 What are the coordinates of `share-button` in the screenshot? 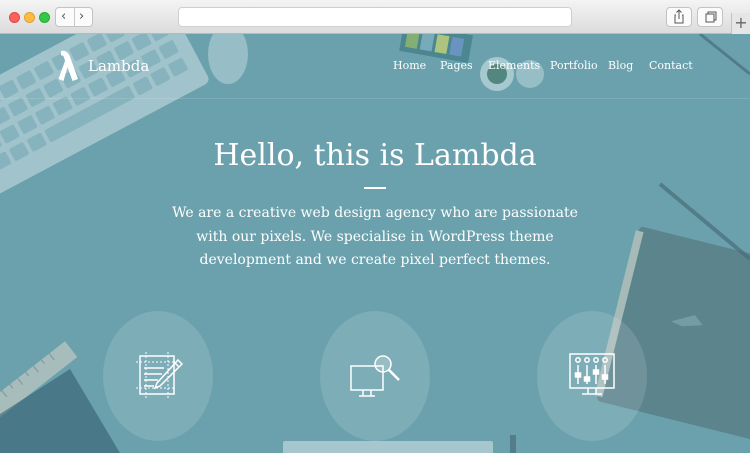 It's located at (679, 17).